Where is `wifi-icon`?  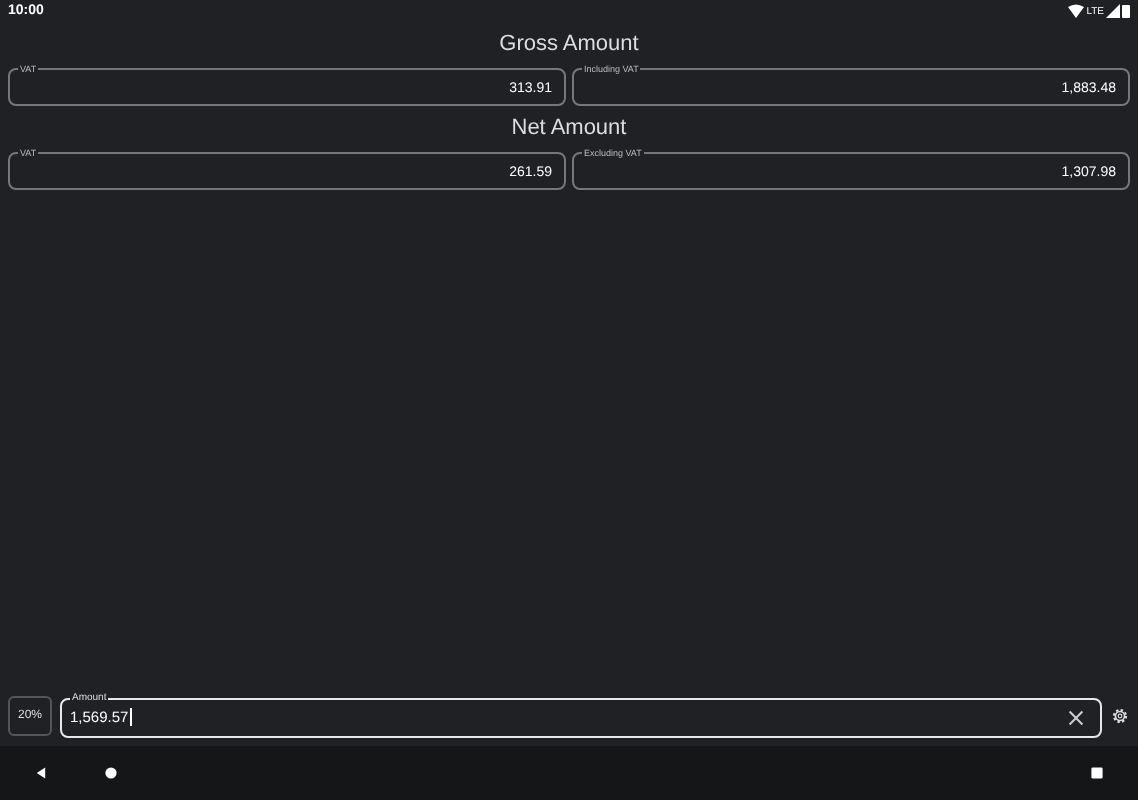
wifi-icon is located at coordinates (1076, 11).